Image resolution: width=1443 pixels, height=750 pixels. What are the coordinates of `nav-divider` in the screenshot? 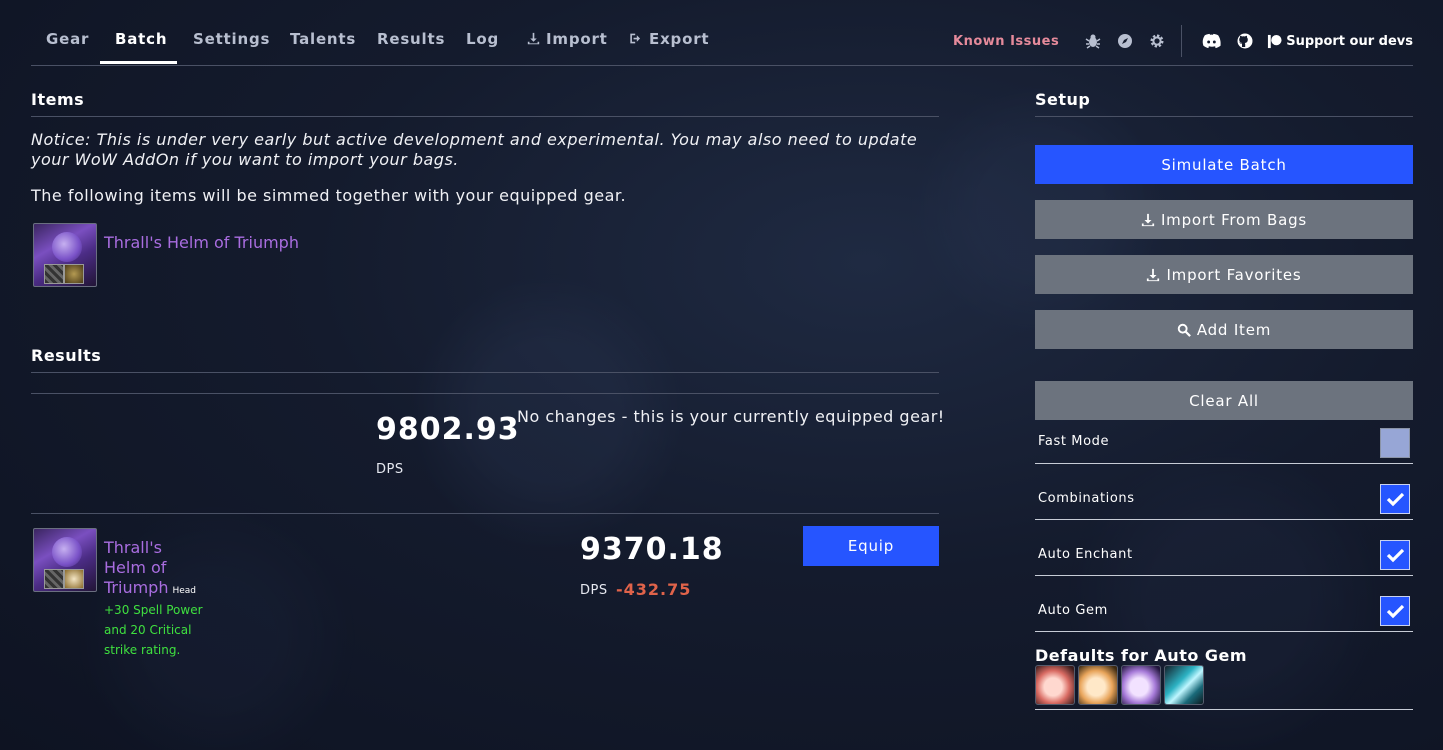 It's located at (1182, 41).